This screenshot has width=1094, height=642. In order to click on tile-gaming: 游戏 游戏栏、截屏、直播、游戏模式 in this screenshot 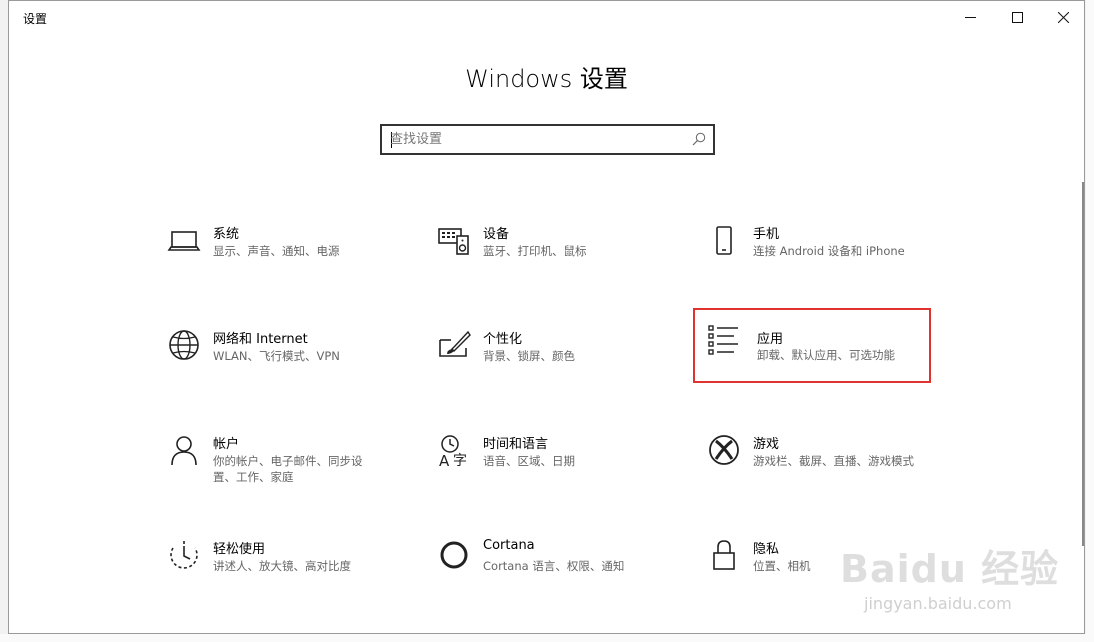, I will do `click(816, 457)`.